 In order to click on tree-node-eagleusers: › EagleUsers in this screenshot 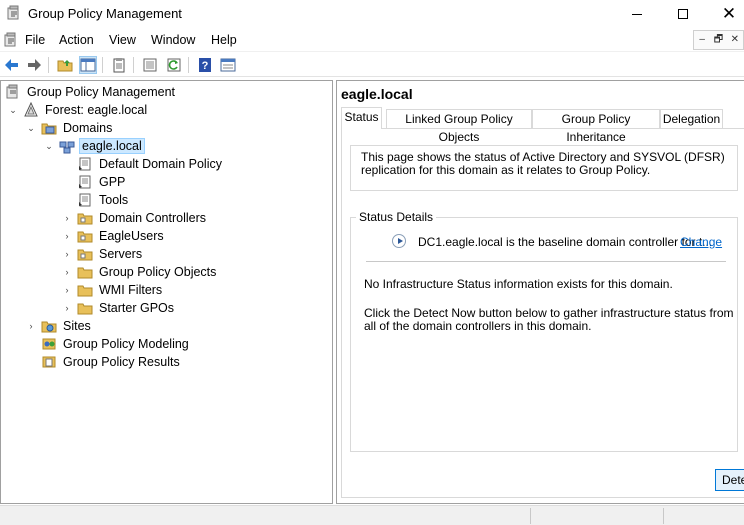, I will do `click(113, 236)`.